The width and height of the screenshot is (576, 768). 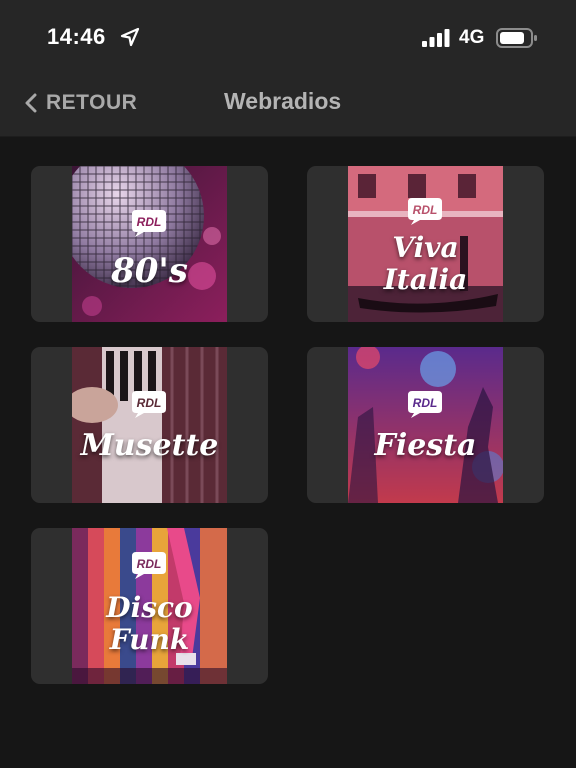 I want to click on navigation-bar: RETOUR Webradios, so click(x=288, y=102).